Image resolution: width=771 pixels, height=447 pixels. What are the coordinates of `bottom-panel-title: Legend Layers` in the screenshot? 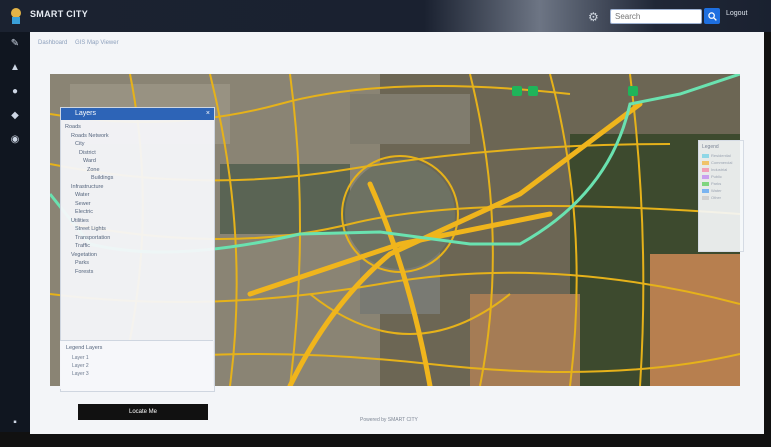 It's located at (84, 348).